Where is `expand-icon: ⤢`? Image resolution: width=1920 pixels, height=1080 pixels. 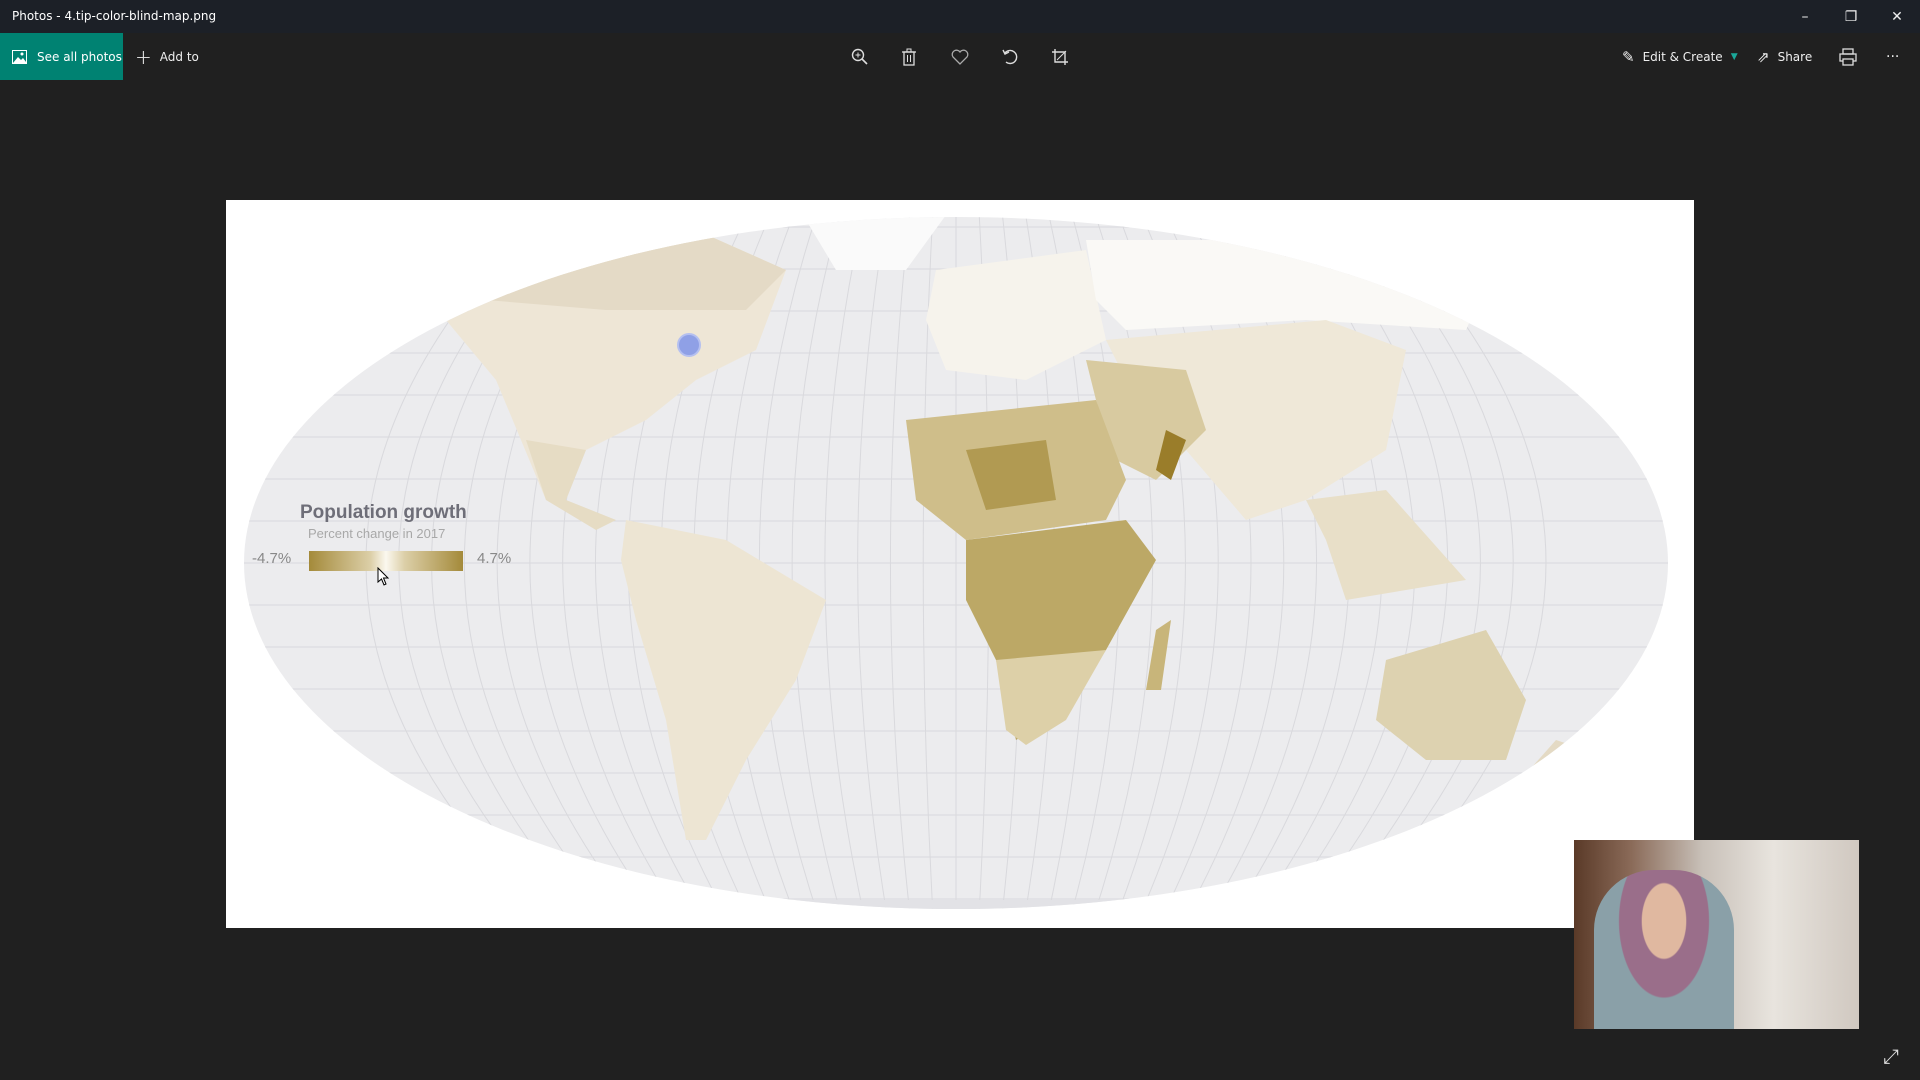
expand-icon: ⤢ is located at coordinates (1891, 1056).